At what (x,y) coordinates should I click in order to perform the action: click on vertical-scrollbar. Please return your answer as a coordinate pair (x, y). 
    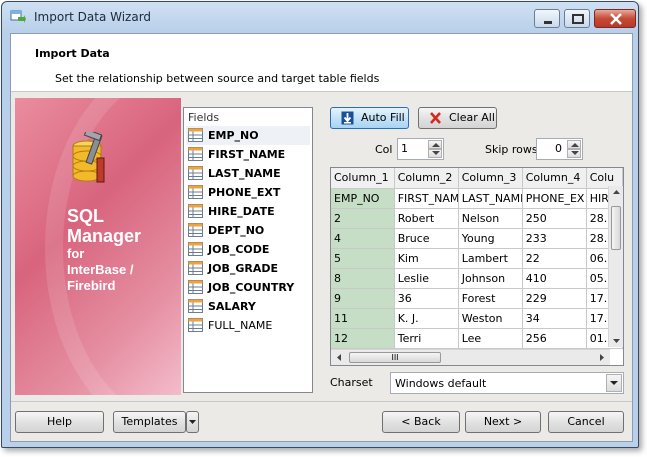
    Looking at the image, I should click on (615, 266).